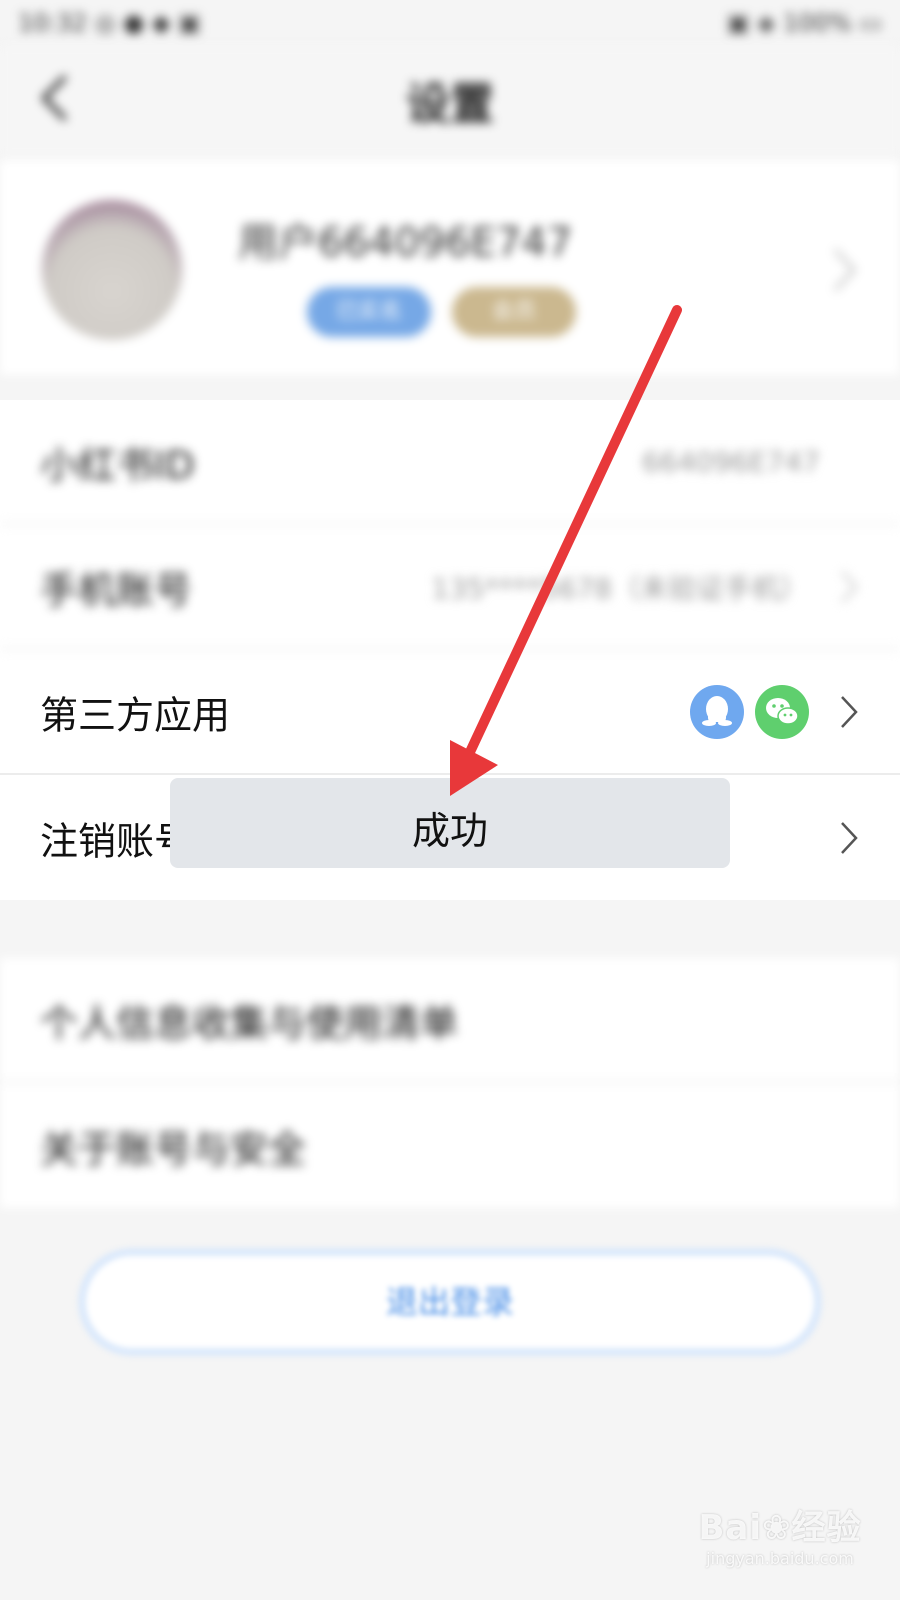  Describe the element at coordinates (780, 1558) in the screenshot. I see `watermark-url: jingyan.baidu.com` at that location.